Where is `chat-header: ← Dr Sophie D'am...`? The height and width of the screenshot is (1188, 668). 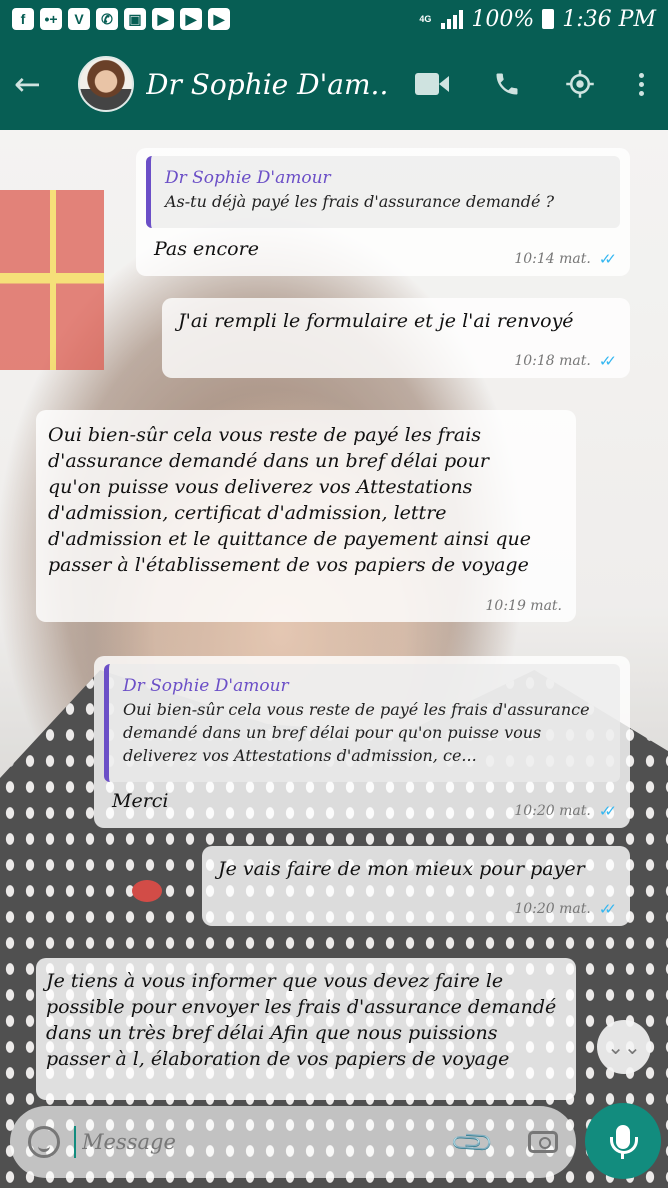
chat-header: ← Dr Sophie D'am... is located at coordinates (334, 84).